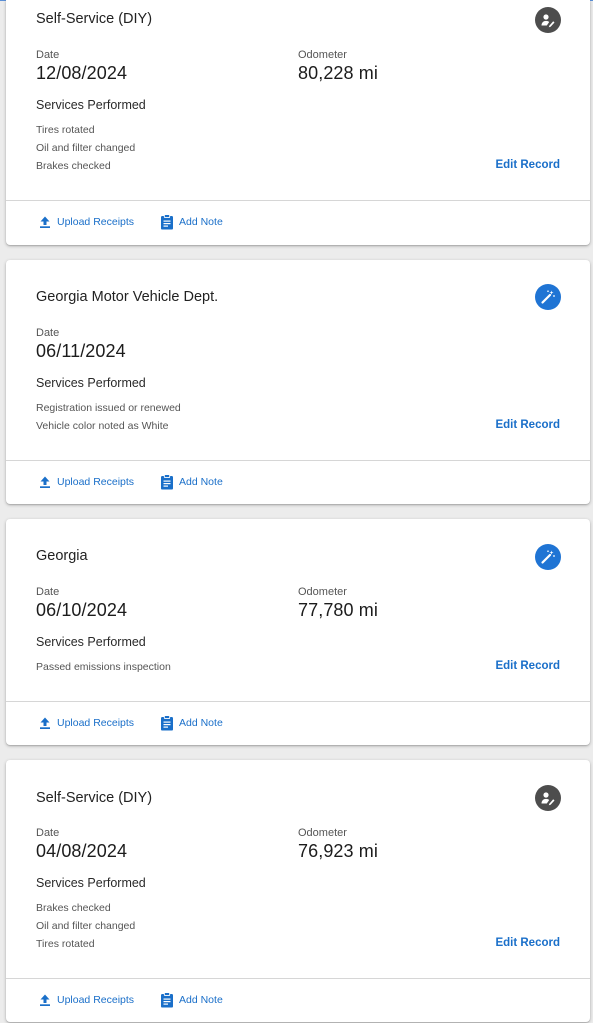 The width and height of the screenshot is (593, 1023). Describe the element at coordinates (108, 408) in the screenshot. I see `service-item: Registration issued or renewed` at that location.